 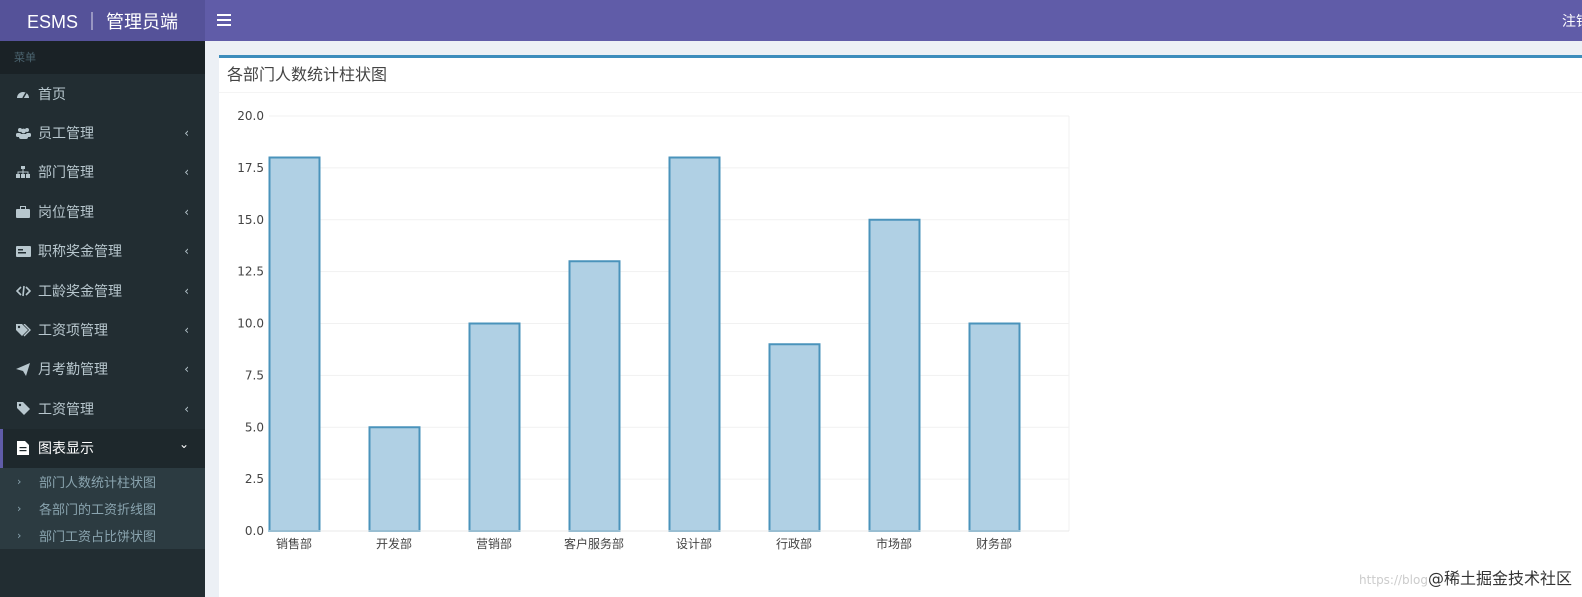 I want to click on sidebar-item-9: 图表显示 ⌄, so click(x=102, y=448).